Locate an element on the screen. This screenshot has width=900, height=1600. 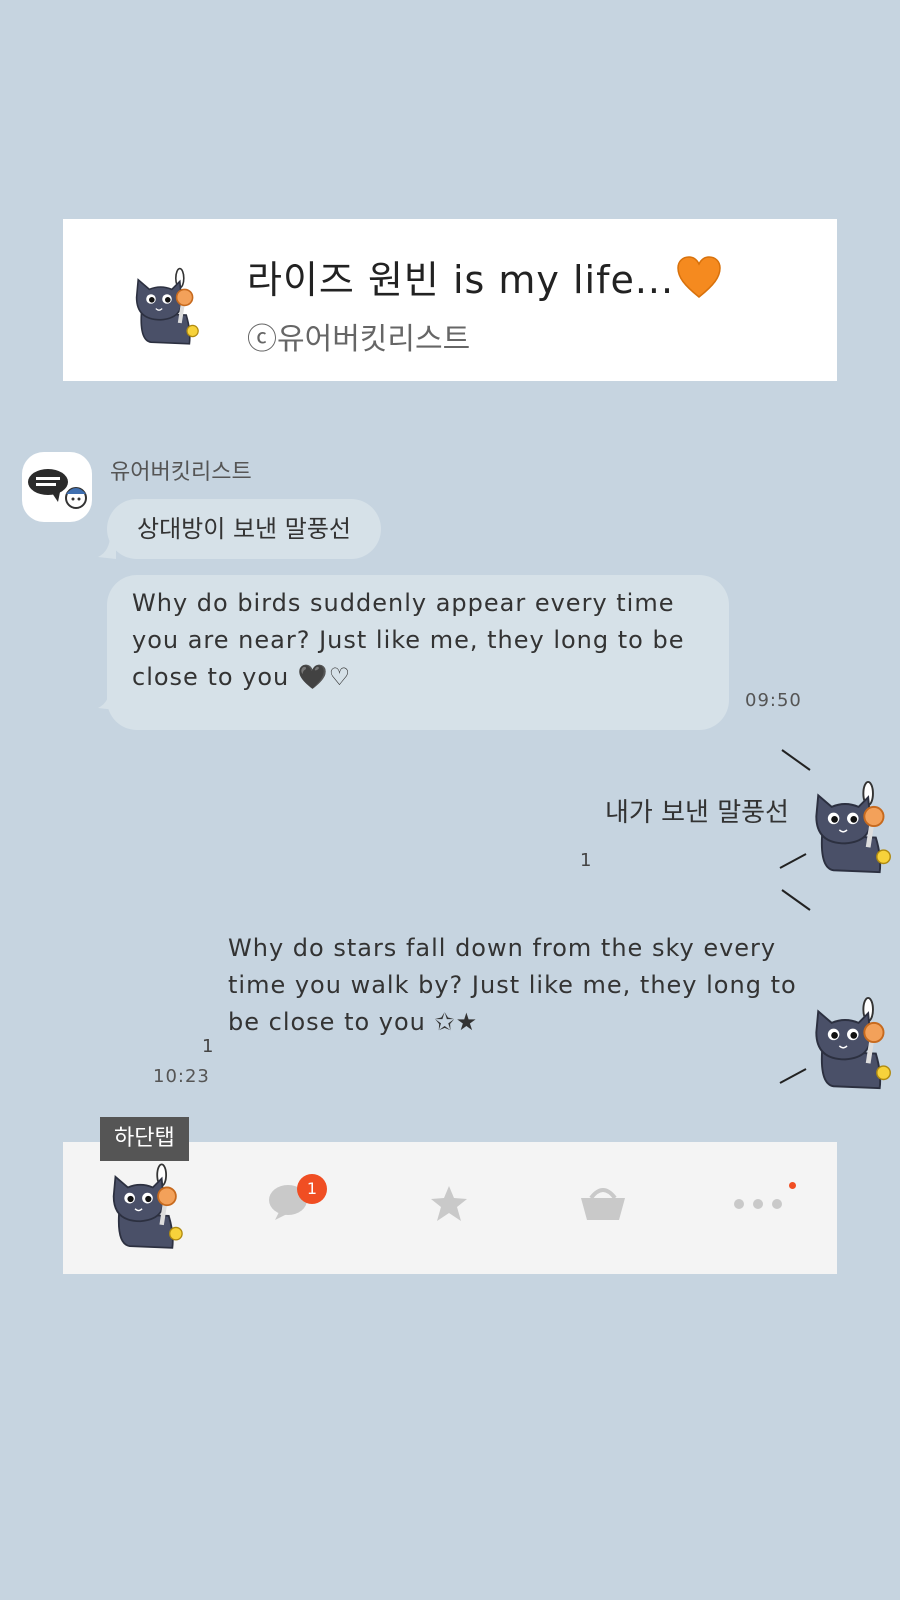
cat-profile-icon is located at coordinates (143, 1207).